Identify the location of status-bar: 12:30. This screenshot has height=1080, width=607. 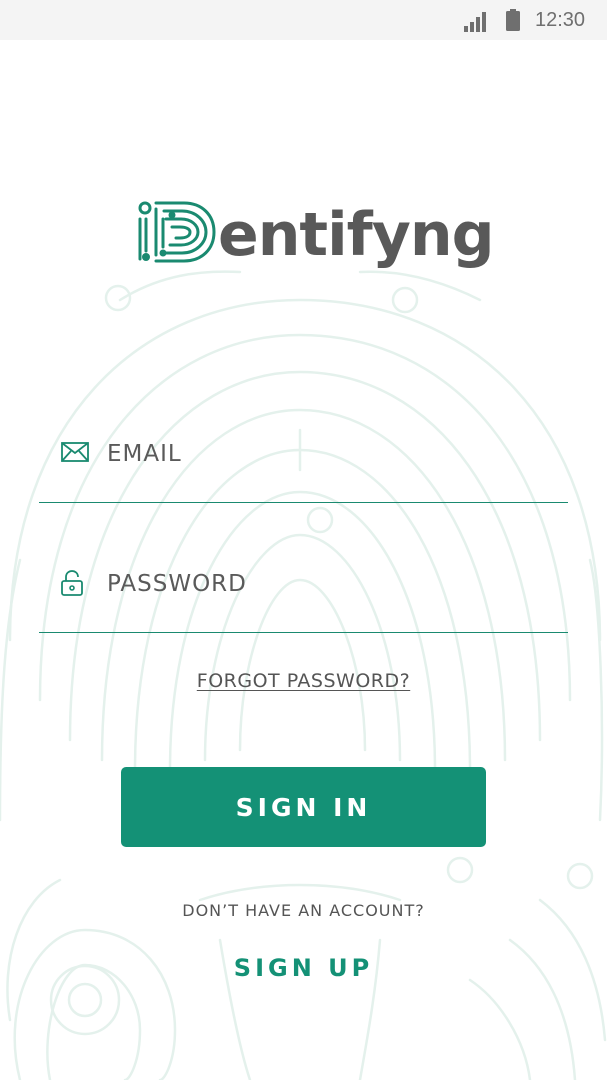
(303, 20).